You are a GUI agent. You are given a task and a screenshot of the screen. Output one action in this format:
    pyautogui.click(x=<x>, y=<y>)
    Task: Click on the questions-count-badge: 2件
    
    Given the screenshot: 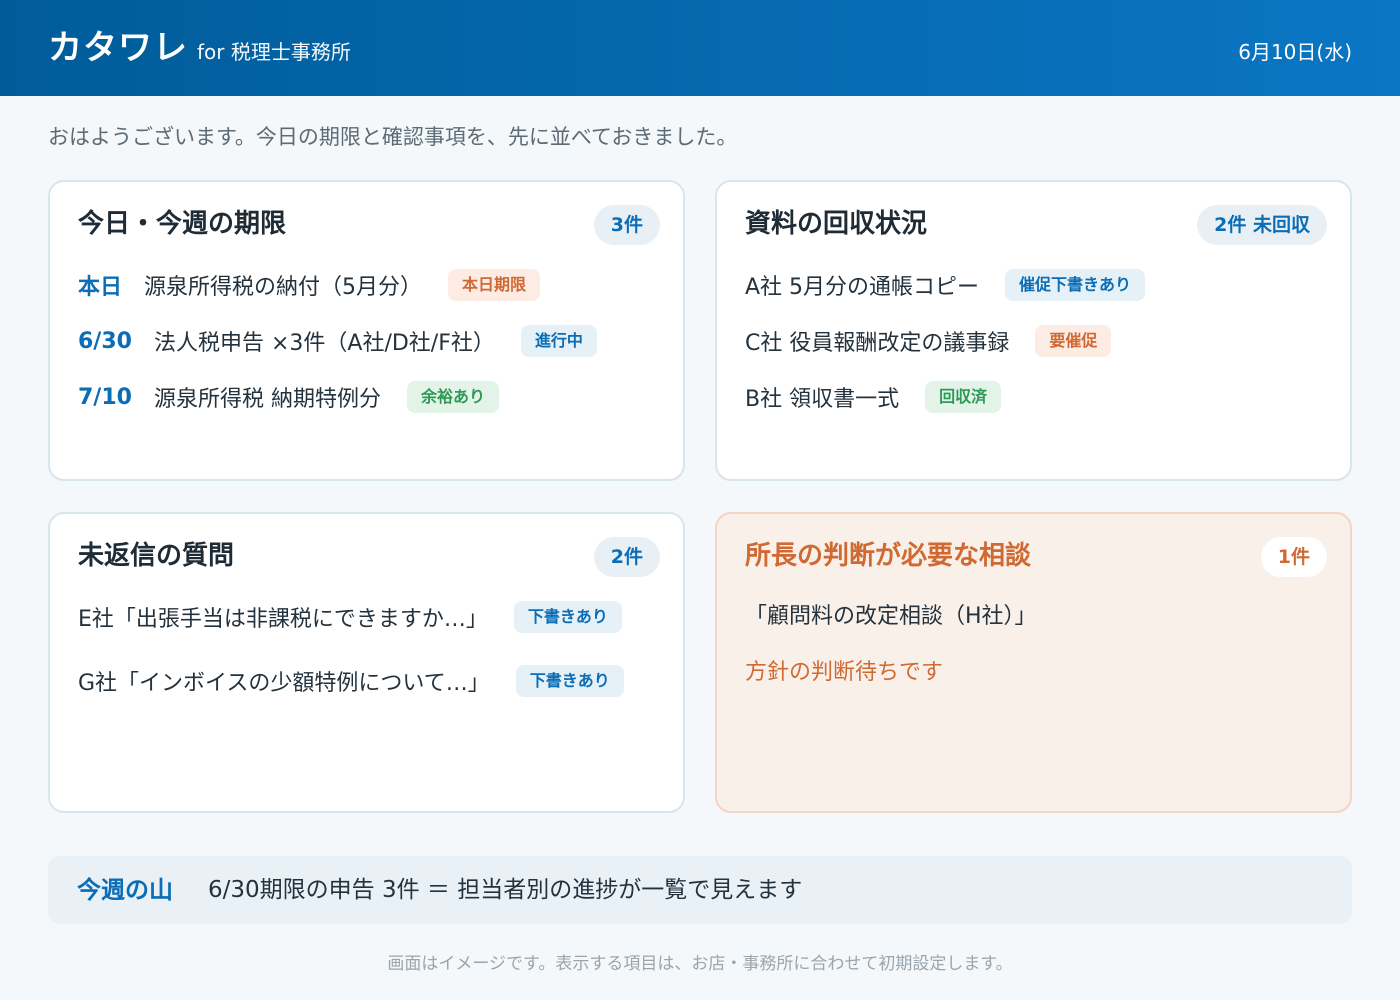 What is the action you would take?
    pyautogui.click(x=626, y=557)
    